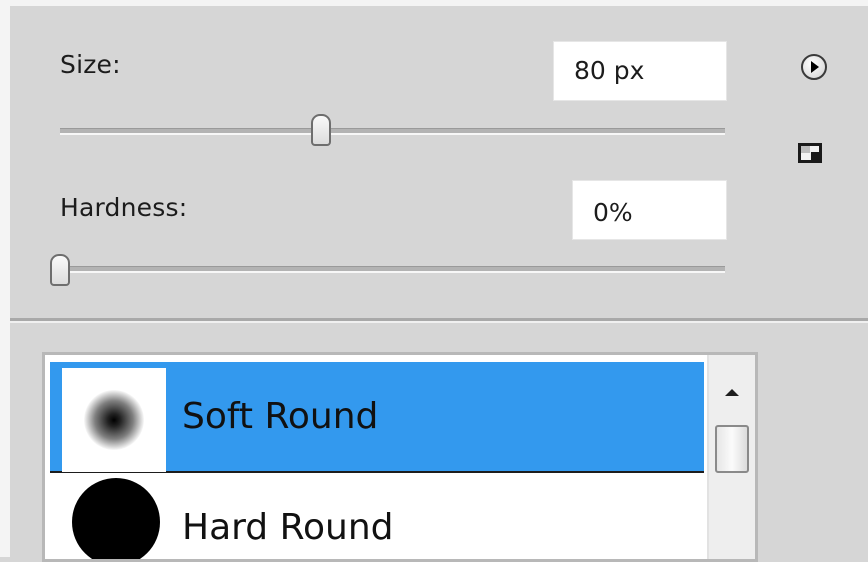  I want to click on scroll-up-arrow-icon, so click(732, 392).